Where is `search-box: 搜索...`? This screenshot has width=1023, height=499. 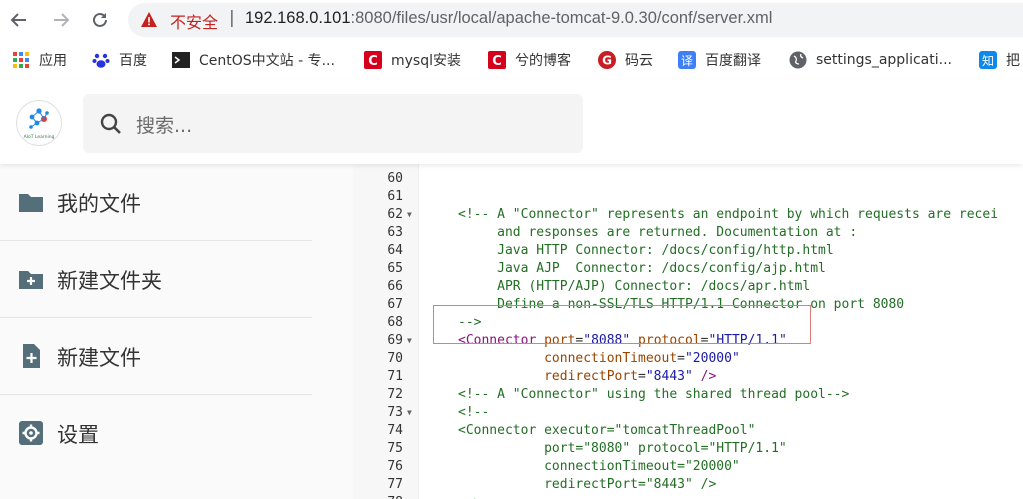
search-box: 搜索... is located at coordinates (333, 123).